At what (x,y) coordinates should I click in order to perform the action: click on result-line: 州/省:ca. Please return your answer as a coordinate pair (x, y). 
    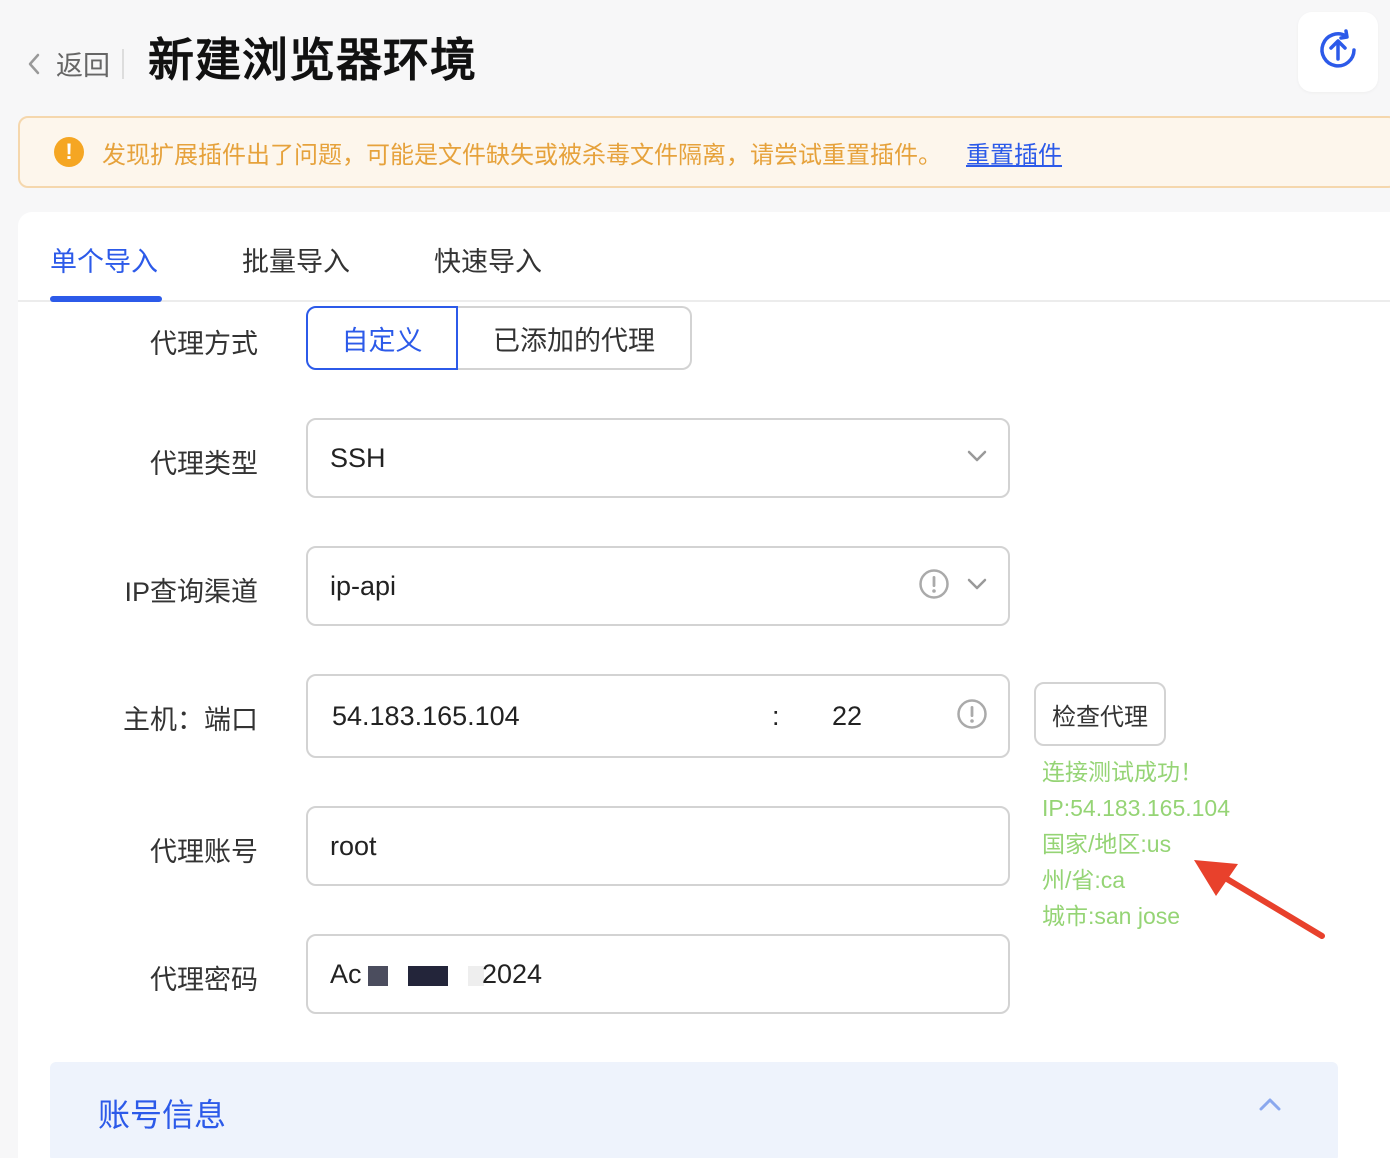
    Looking at the image, I should click on (1084, 880).